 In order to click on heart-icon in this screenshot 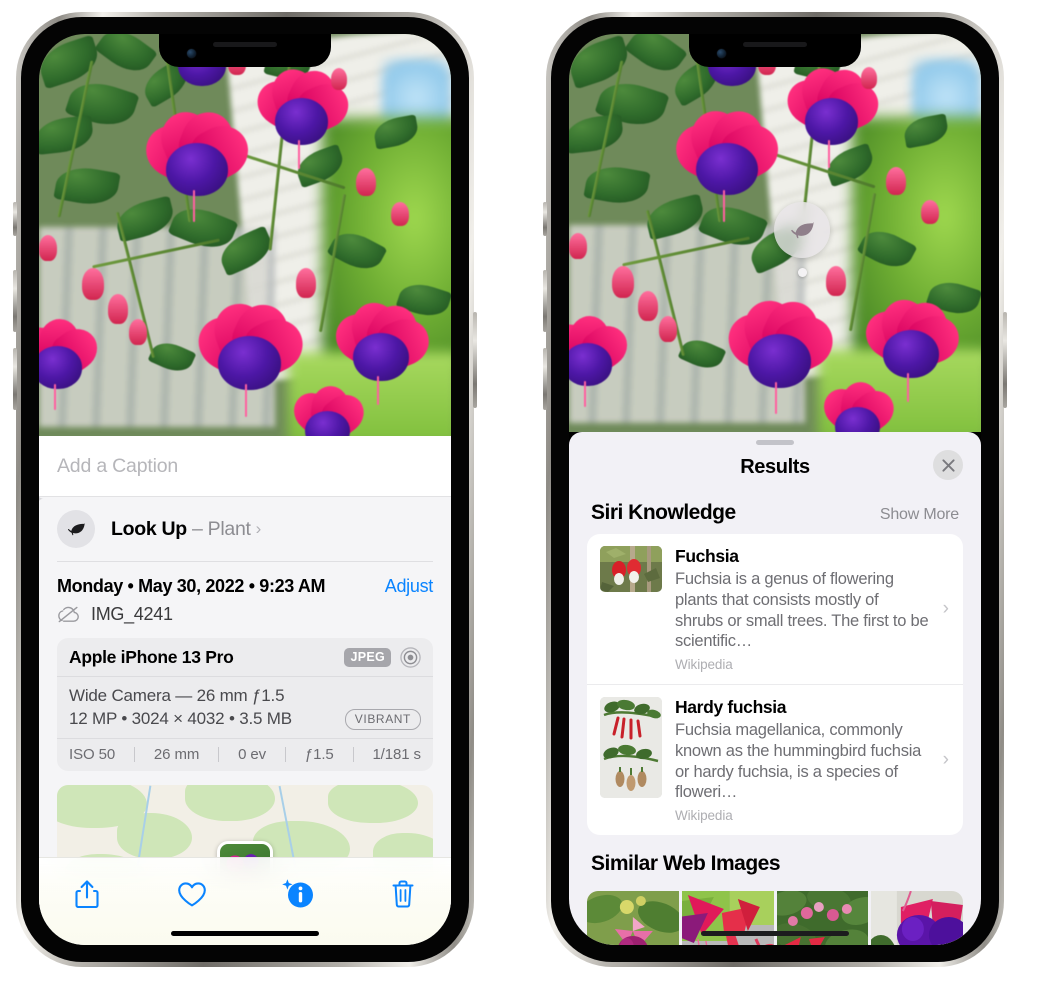, I will do `click(192, 894)`.